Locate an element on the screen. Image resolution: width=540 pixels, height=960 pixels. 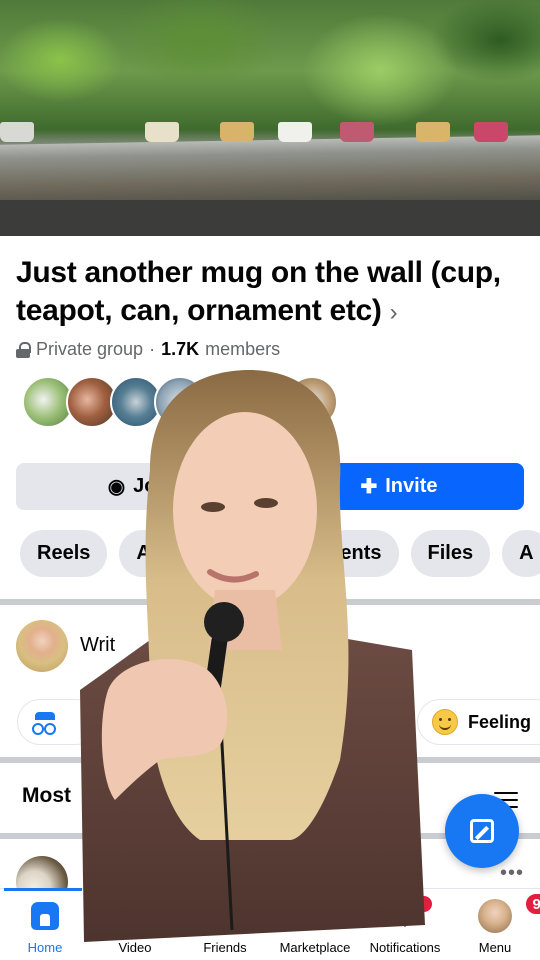
add-person-icon: ✚ is located at coordinates (369, 487).